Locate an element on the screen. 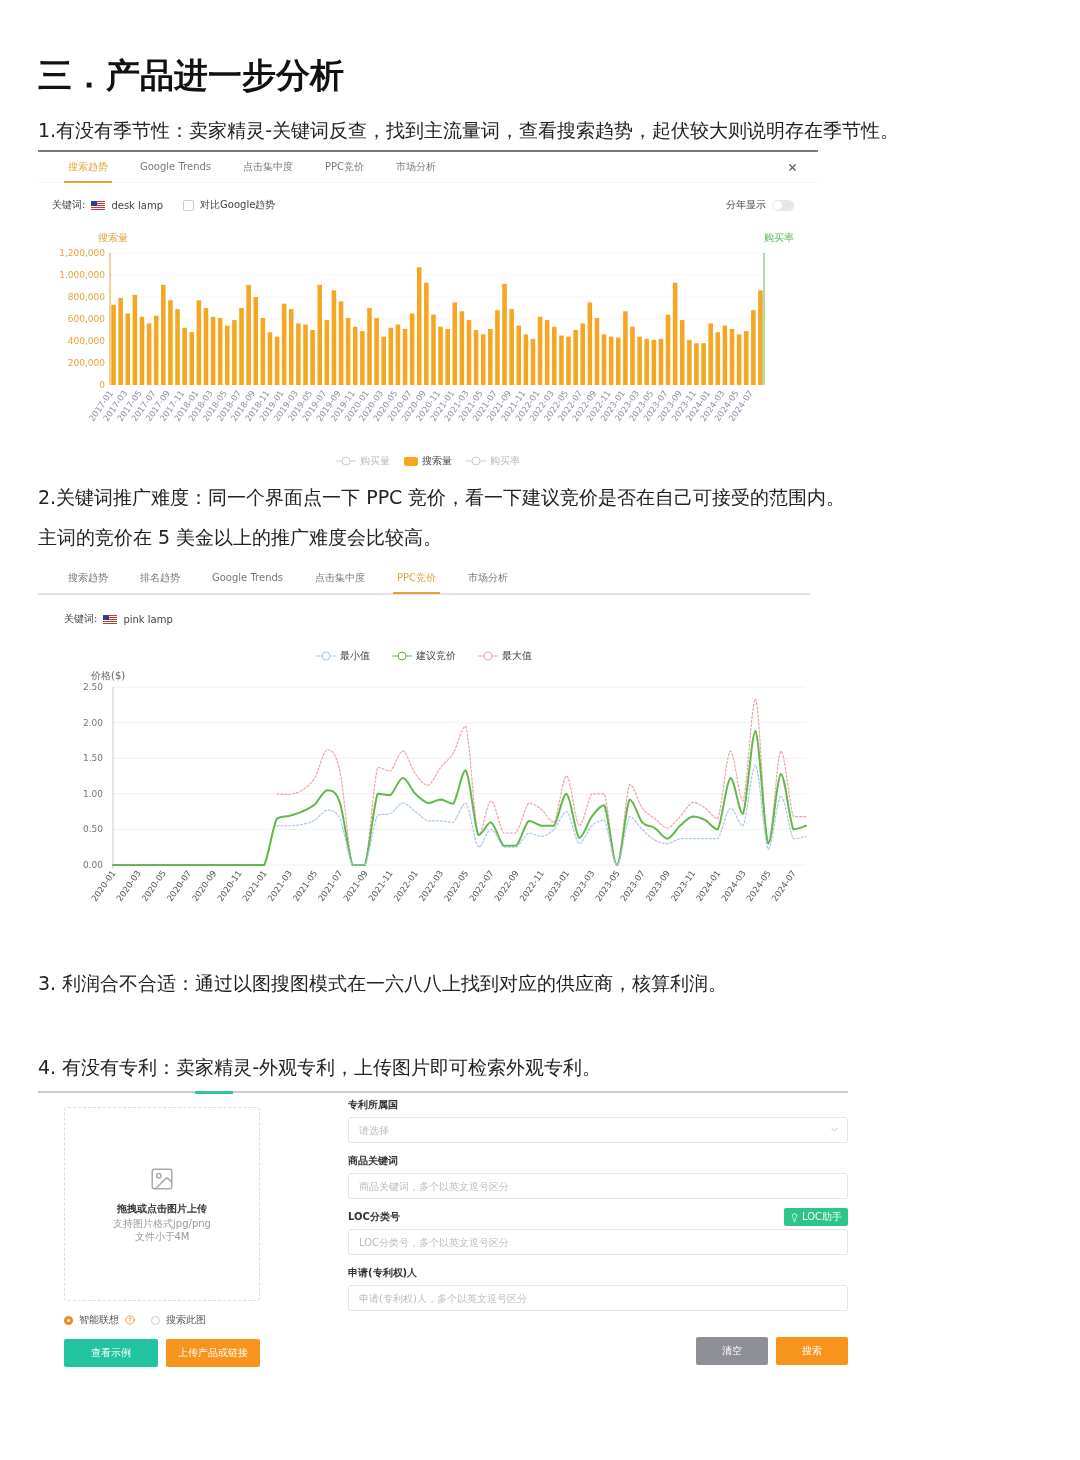  axis-title: 购买率 is located at coordinates (779, 237).